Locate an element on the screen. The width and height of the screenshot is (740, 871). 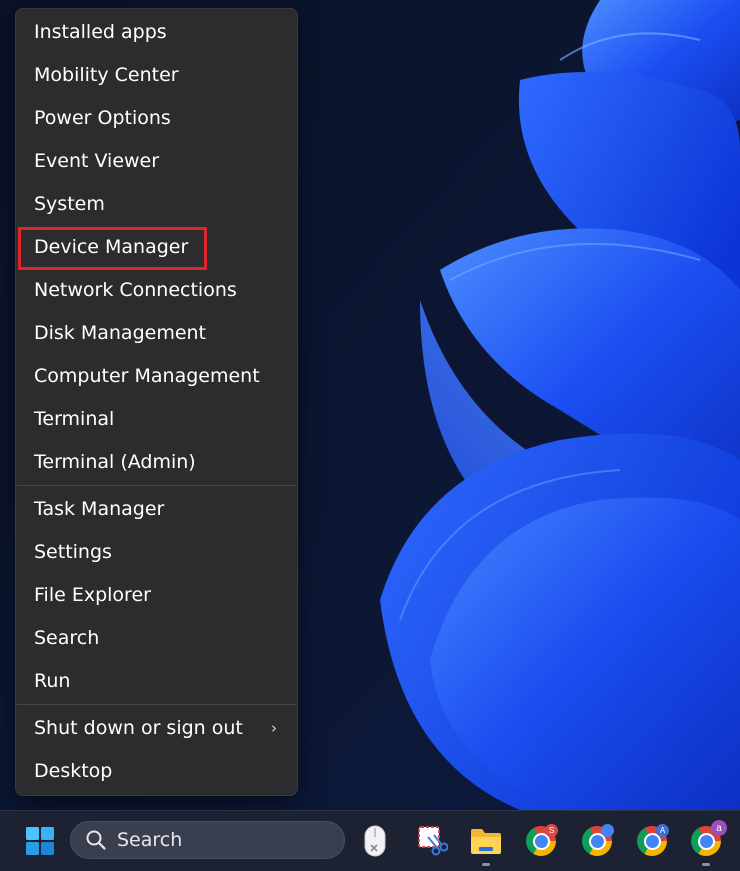
menu-item-power-options: Power Options is located at coordinates (156, 118).